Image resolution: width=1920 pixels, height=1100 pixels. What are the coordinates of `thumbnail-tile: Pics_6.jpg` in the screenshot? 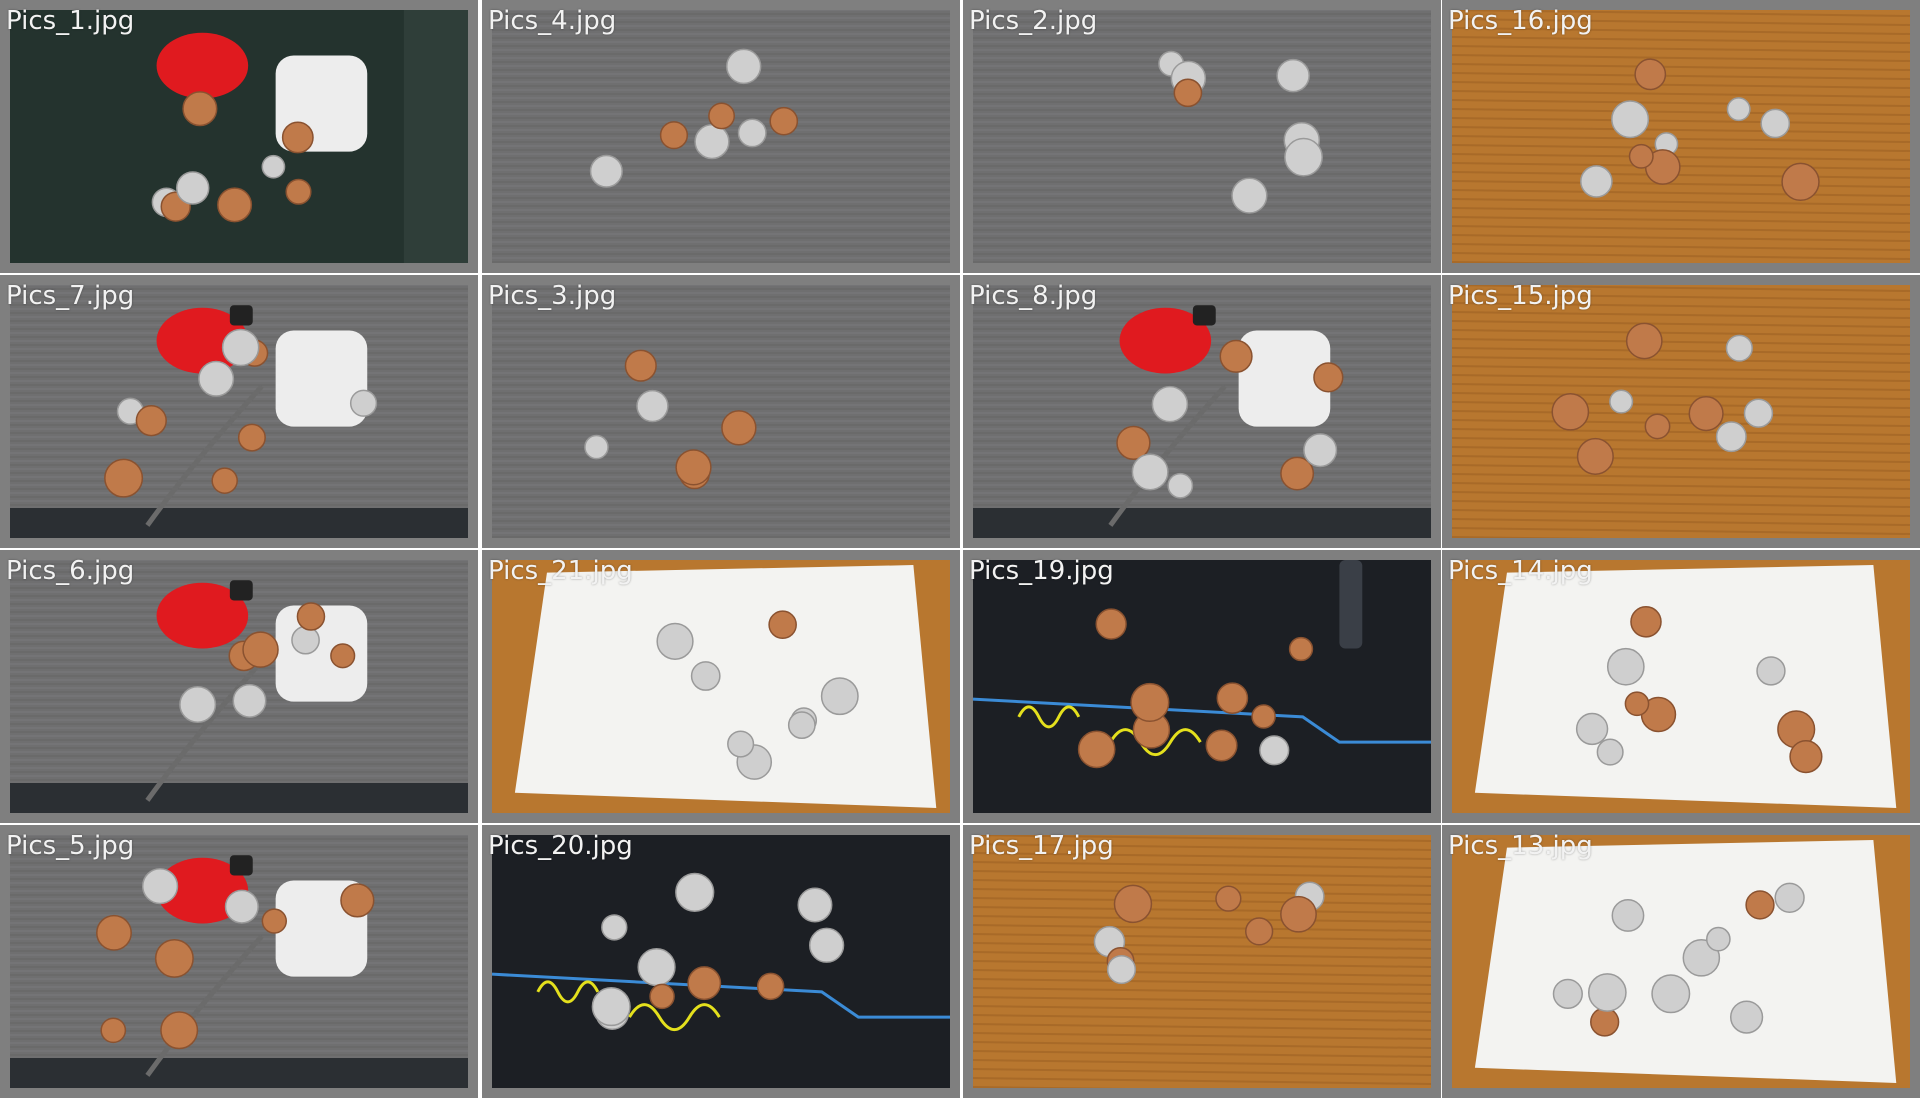 It's located at (239, 686).